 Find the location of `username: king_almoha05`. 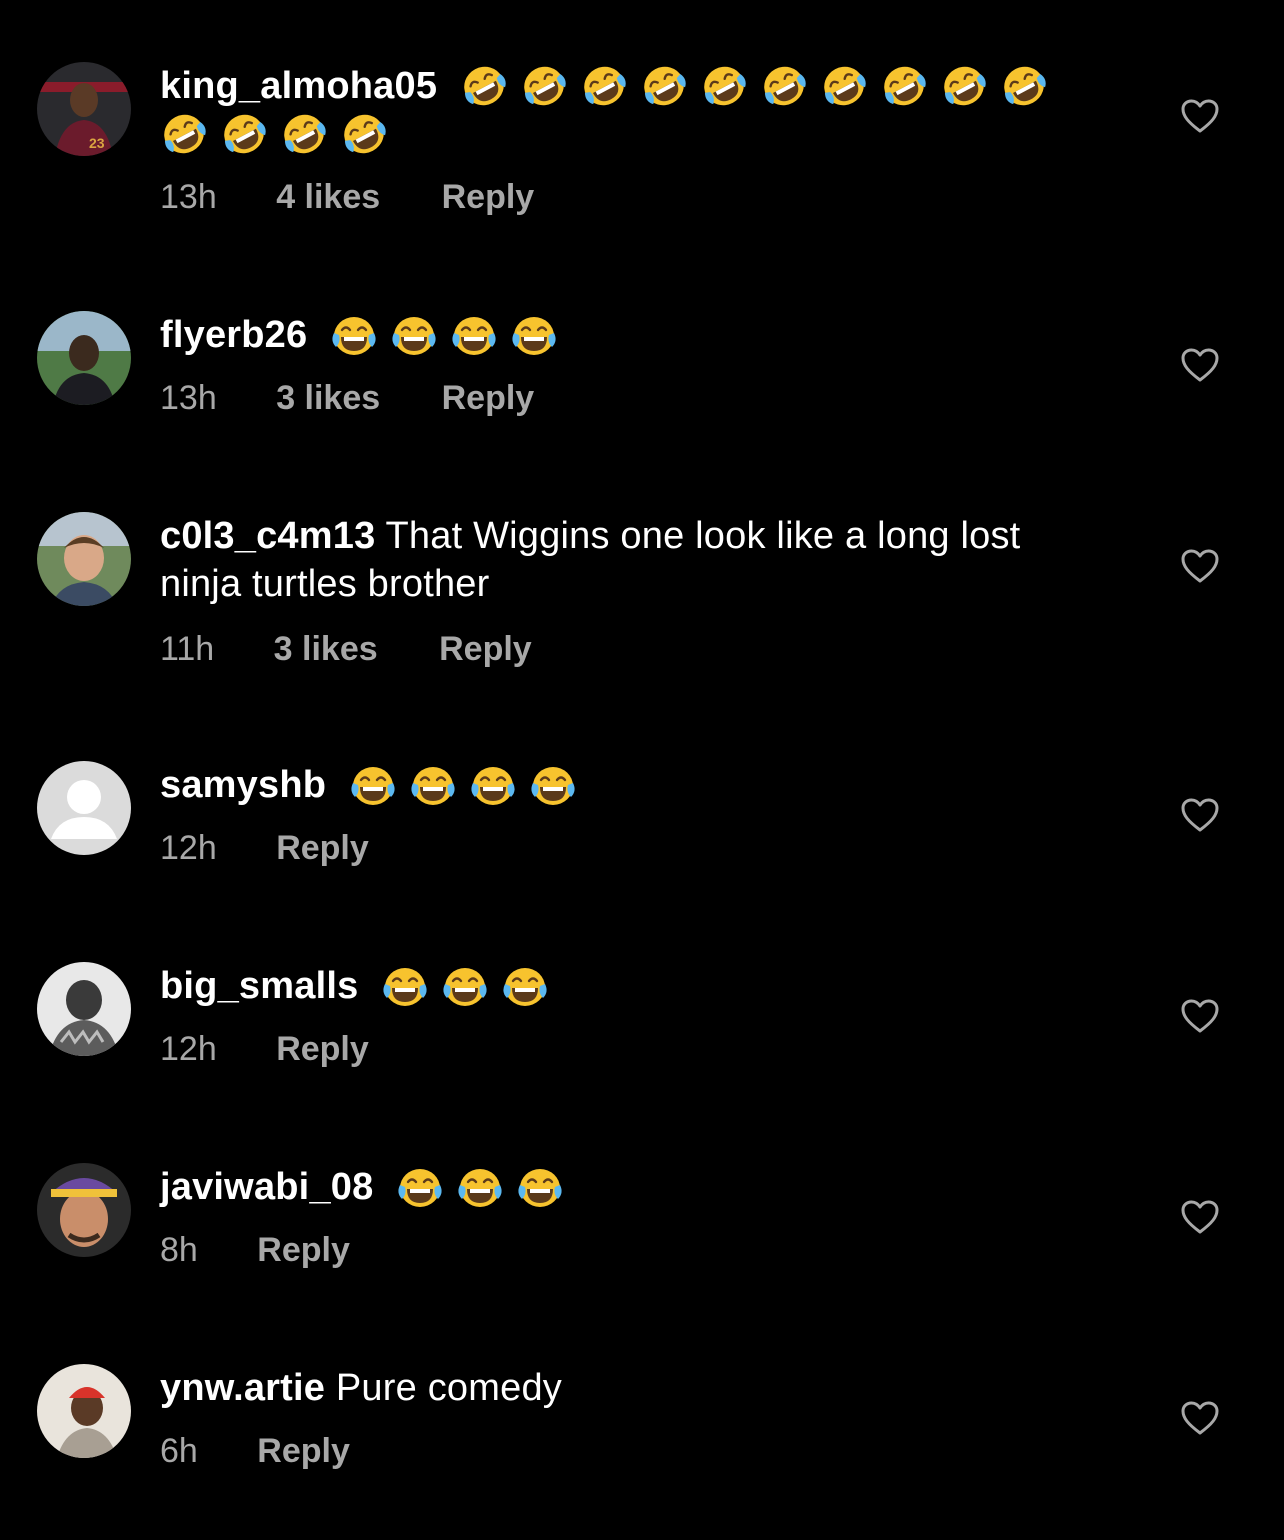

username: king_almoha05 is located at coordinates (298, 86).